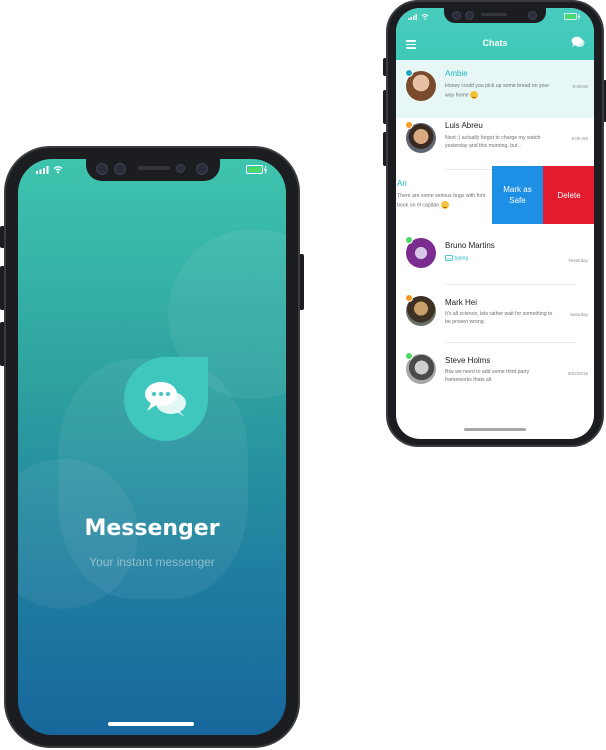  I want to click on swipe-actions: Mark as Safe Delete, so click(543, 195).